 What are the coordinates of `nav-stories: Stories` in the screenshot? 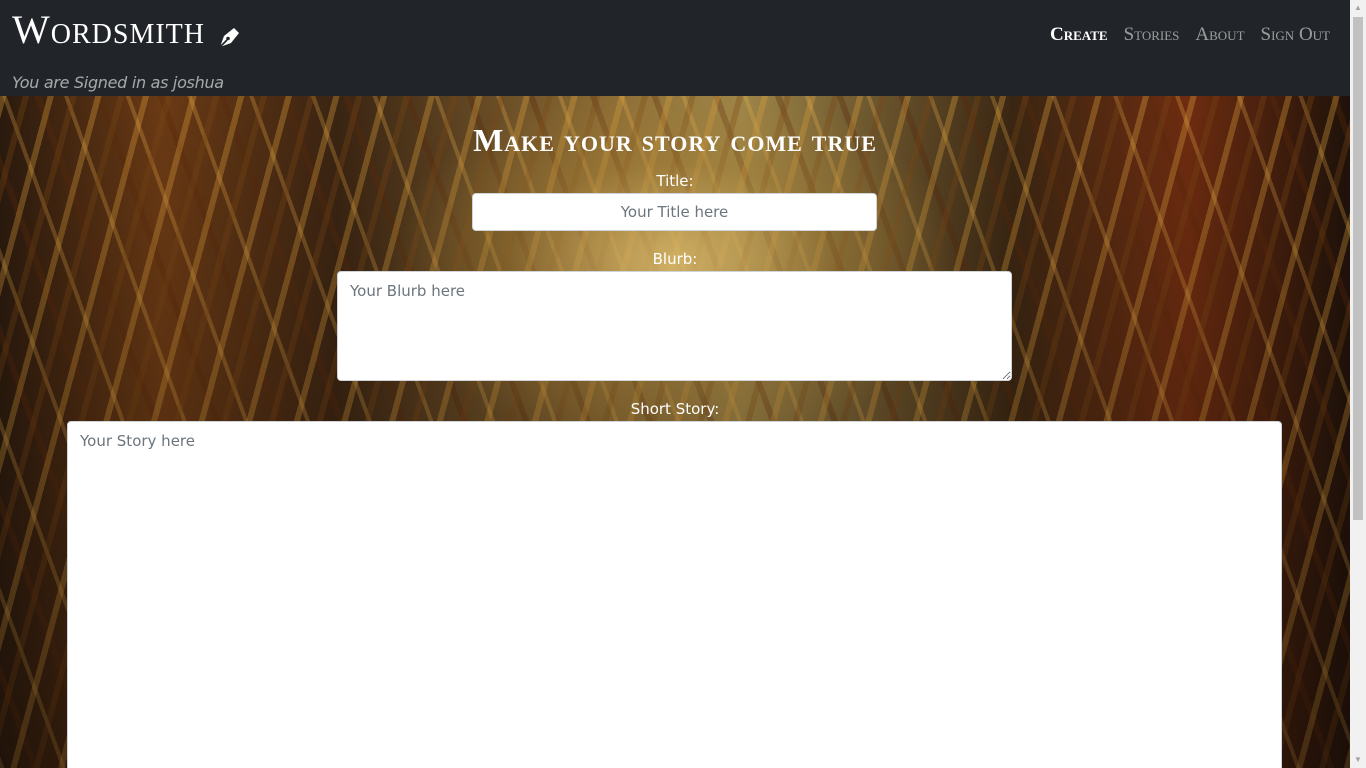 It's located at (1152, 35).